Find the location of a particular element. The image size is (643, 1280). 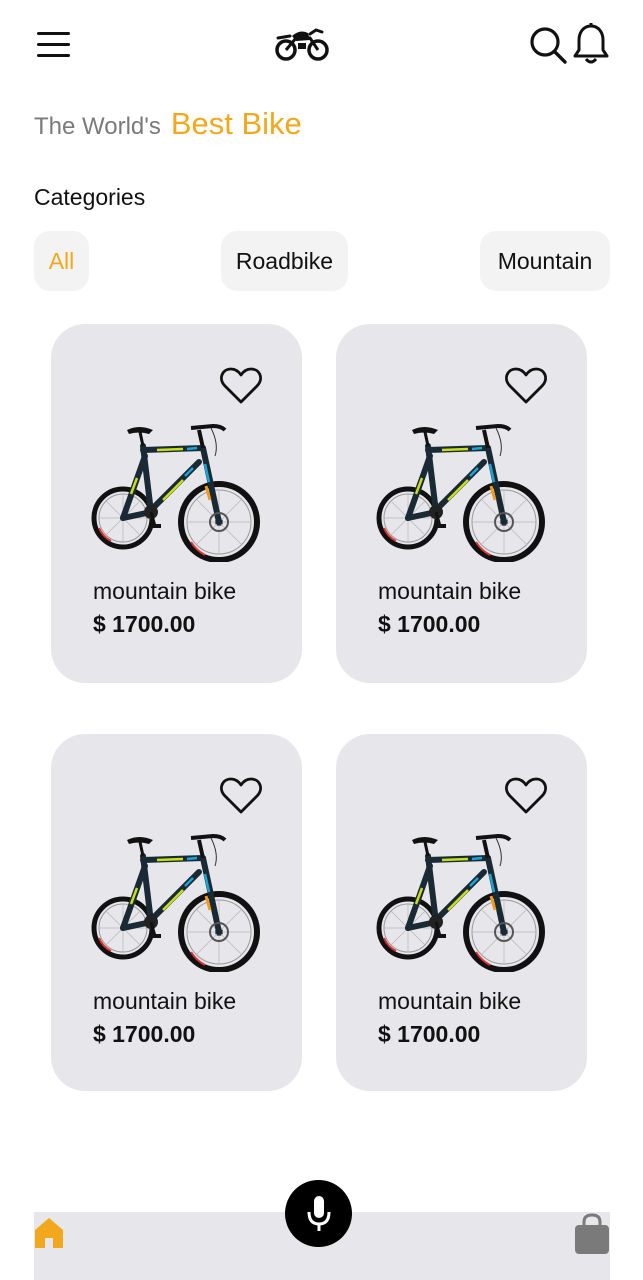

category-chip-roadbike: Roadbike is located at coordinates (284, 261).